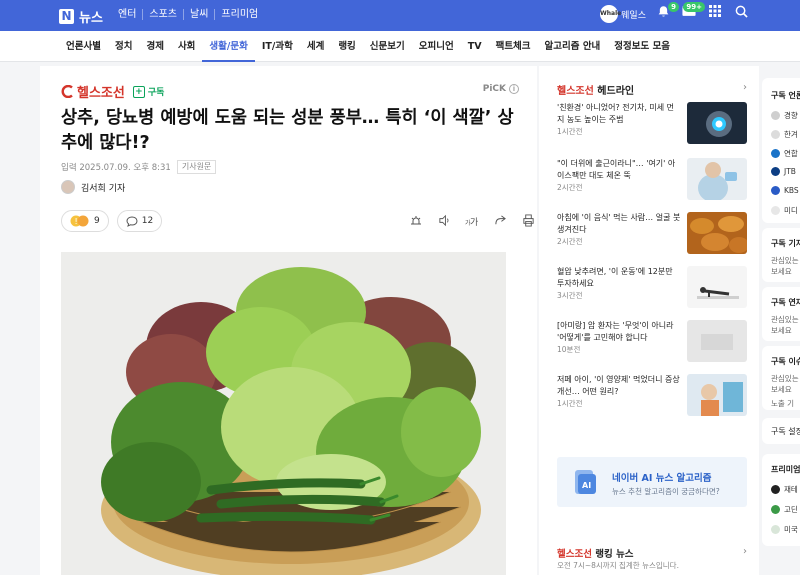  I want to click on info-icon: i, so click(514, 89).